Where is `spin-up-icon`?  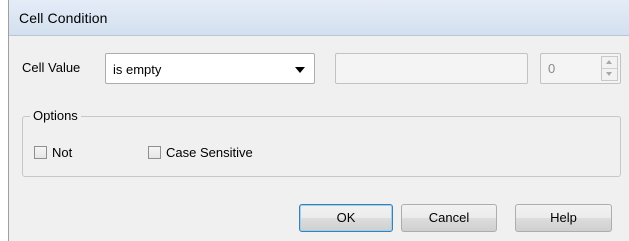
spin-up-icon is located at coordinates (609, 63).